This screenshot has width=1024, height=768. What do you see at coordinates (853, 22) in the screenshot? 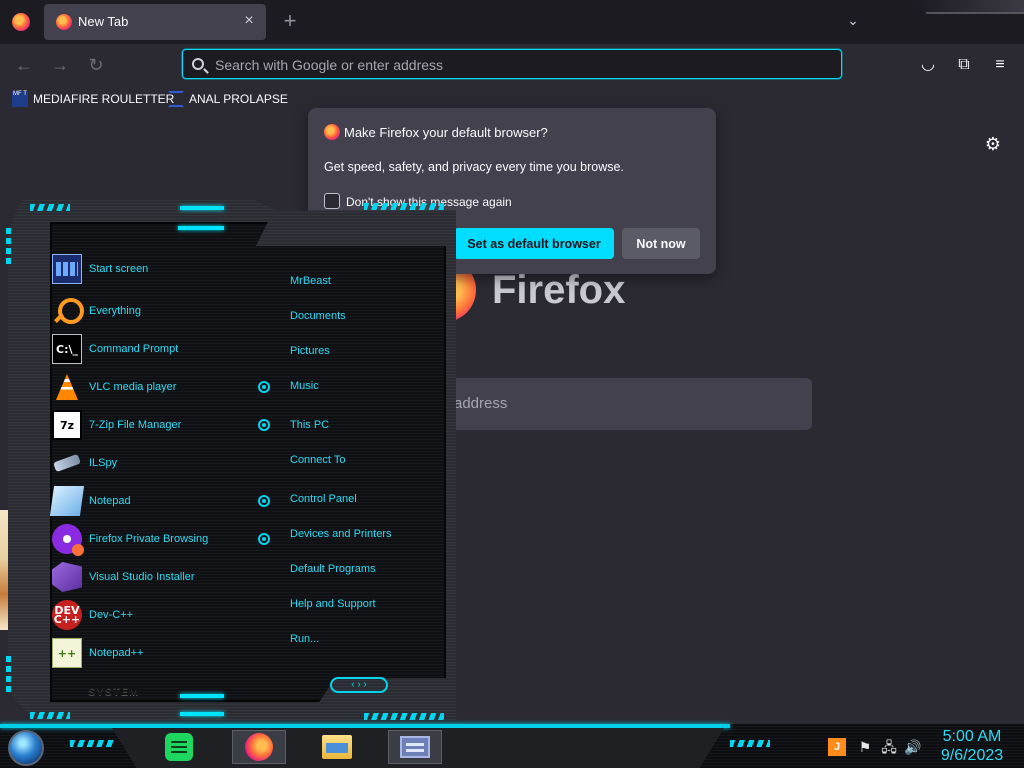
I see `list-all-tabs-icon: ⌄` at bounding box center [853, 22].